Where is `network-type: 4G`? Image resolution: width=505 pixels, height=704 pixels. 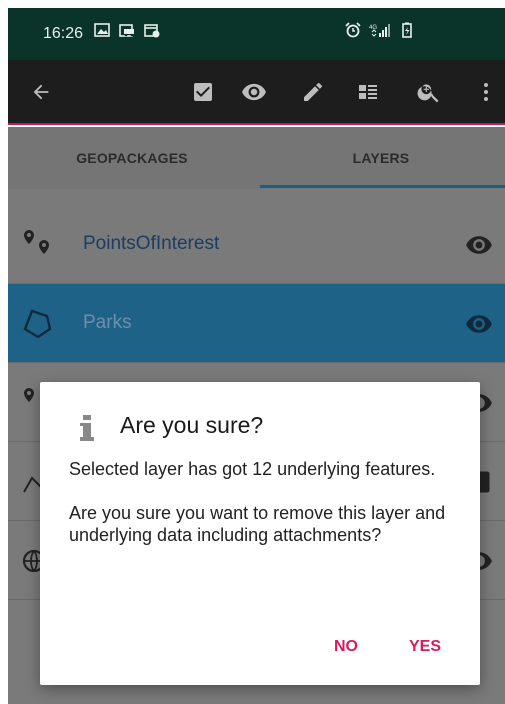
network-type: 4G is located at coordinates (373, 28).